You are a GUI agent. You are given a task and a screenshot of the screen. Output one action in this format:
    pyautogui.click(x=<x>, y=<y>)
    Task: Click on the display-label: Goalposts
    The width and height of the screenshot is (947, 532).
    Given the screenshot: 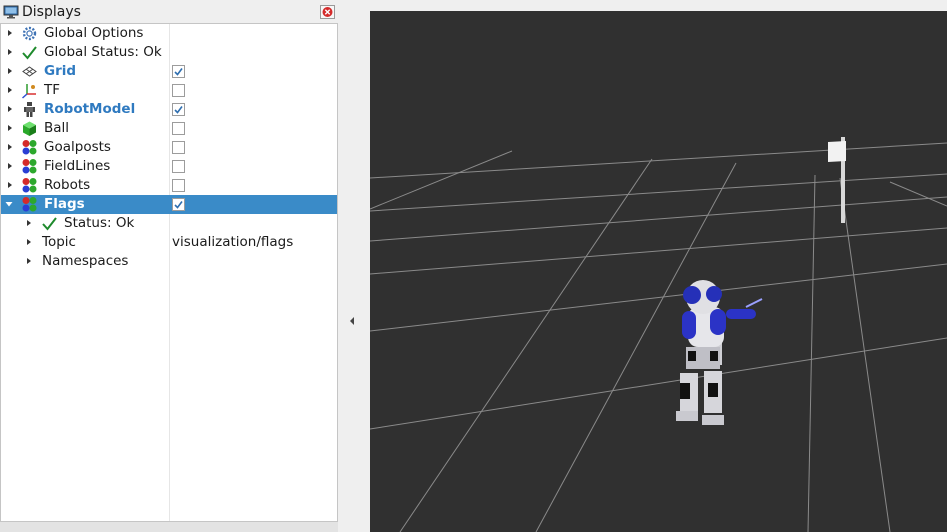 What is the action you would take?
    pyautogui.click(x=77, y=147)
    